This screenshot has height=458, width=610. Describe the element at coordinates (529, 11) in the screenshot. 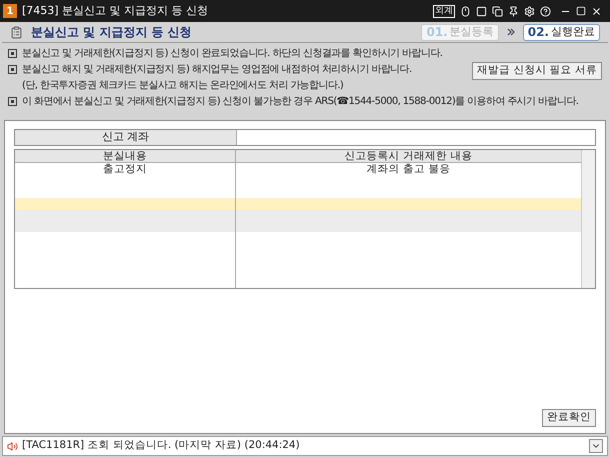

I see `settings-icon` at that location.